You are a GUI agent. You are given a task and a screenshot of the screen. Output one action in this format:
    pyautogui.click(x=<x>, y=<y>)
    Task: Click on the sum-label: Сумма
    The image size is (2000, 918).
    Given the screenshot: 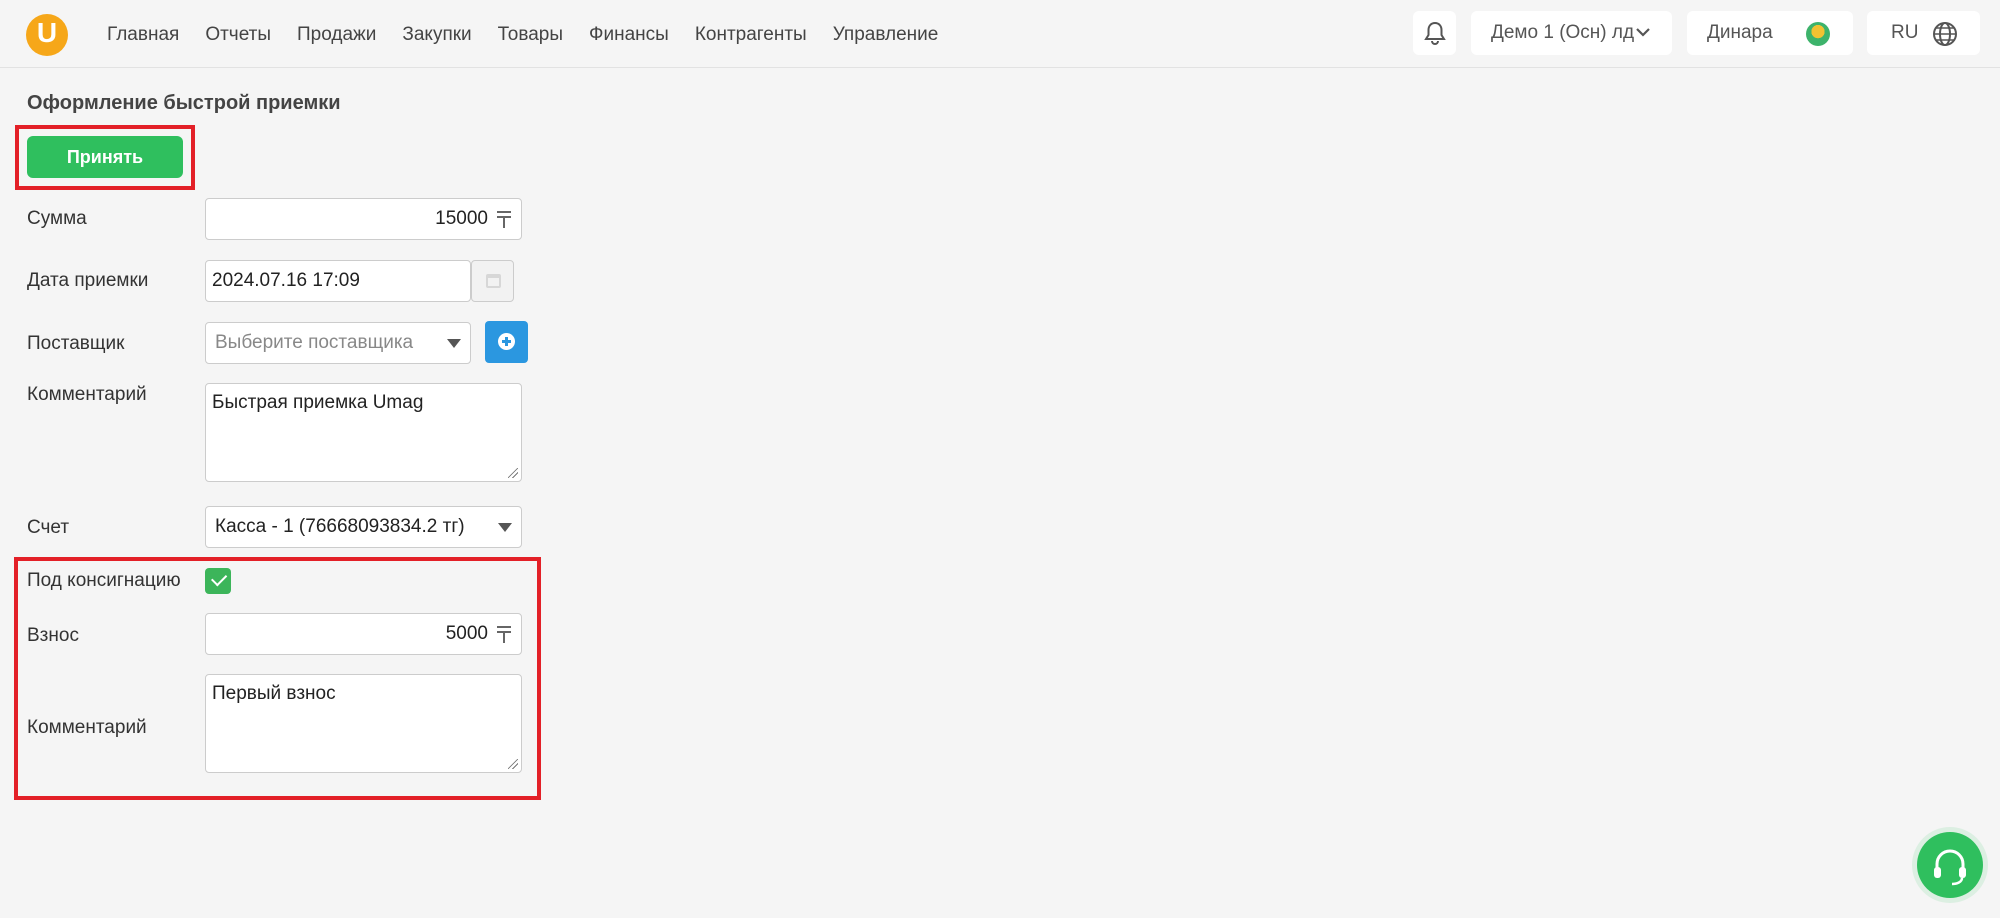 What is the action you would take?
    pyautogui.click(x=57, y=218)
    